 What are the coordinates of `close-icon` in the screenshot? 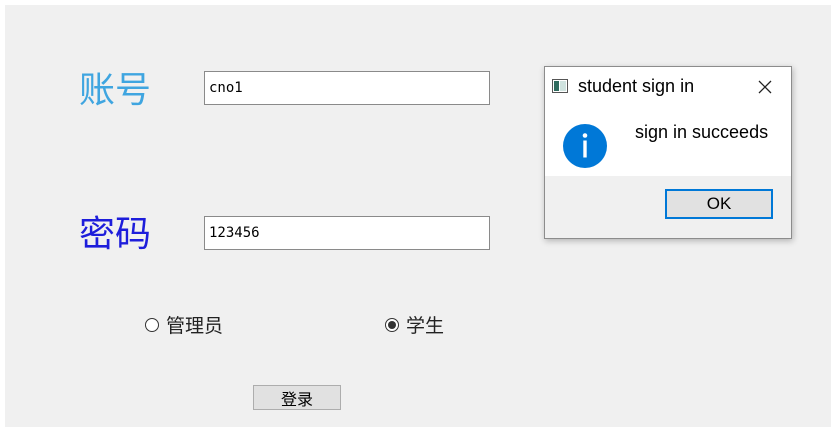 It's located at (765, 87).